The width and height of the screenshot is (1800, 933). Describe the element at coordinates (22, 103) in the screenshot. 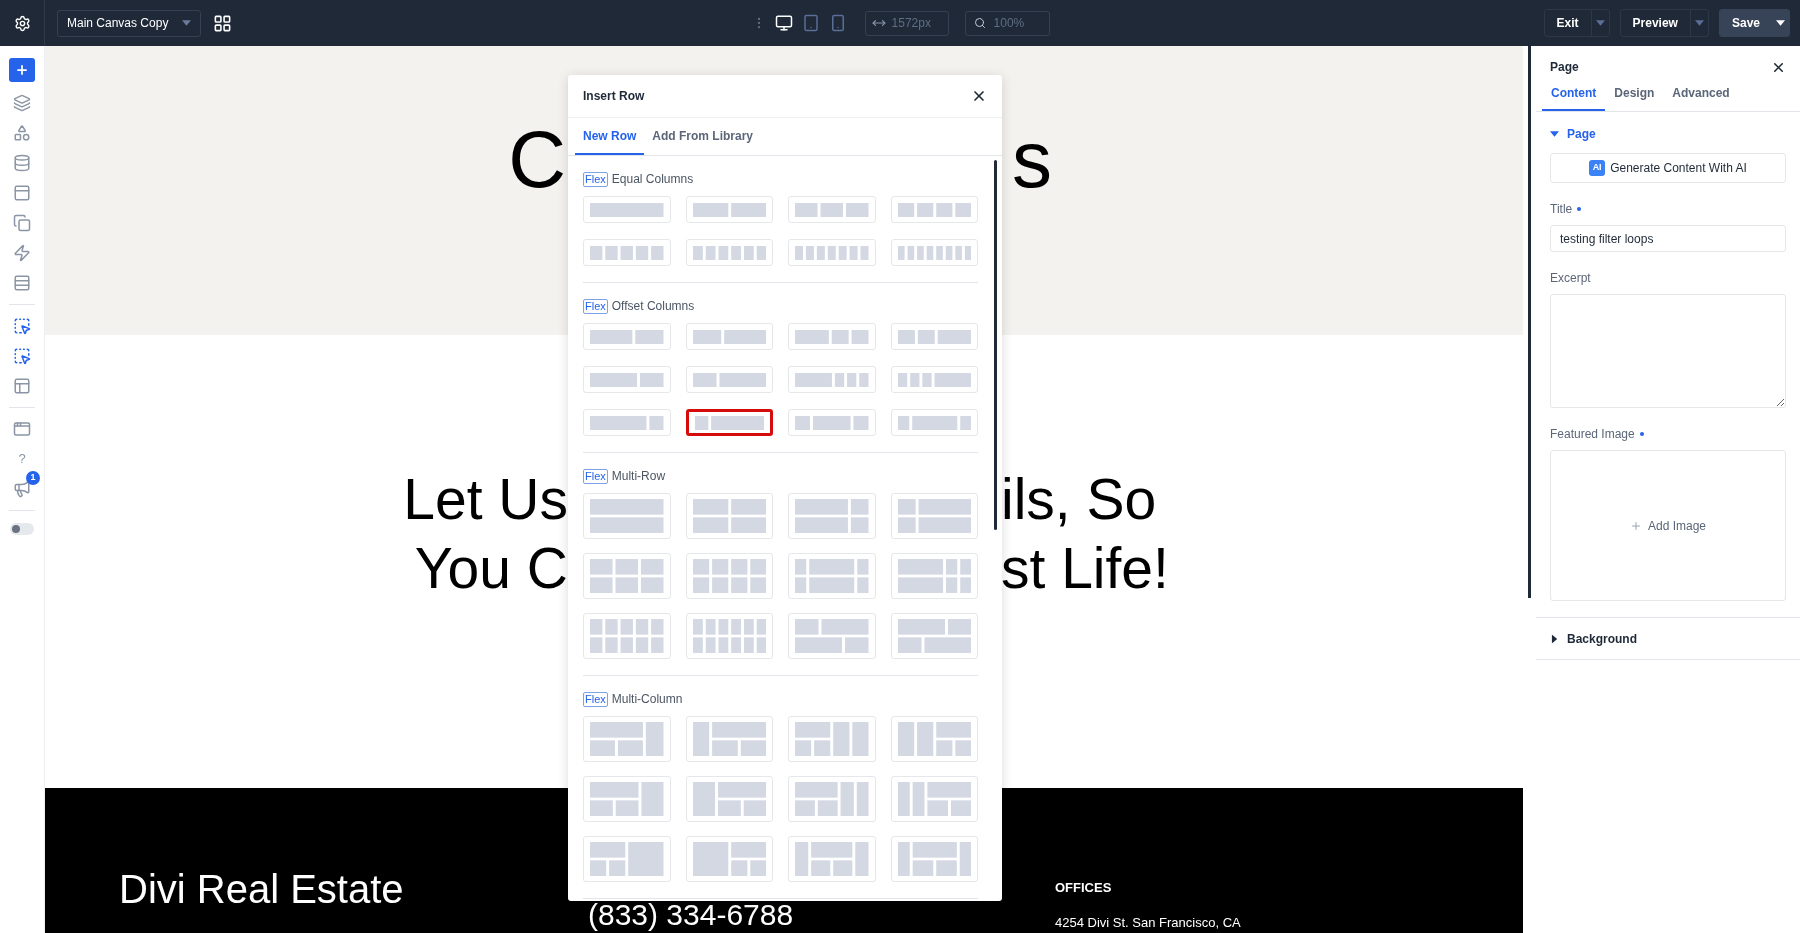

I see `layers-icon` at that location.